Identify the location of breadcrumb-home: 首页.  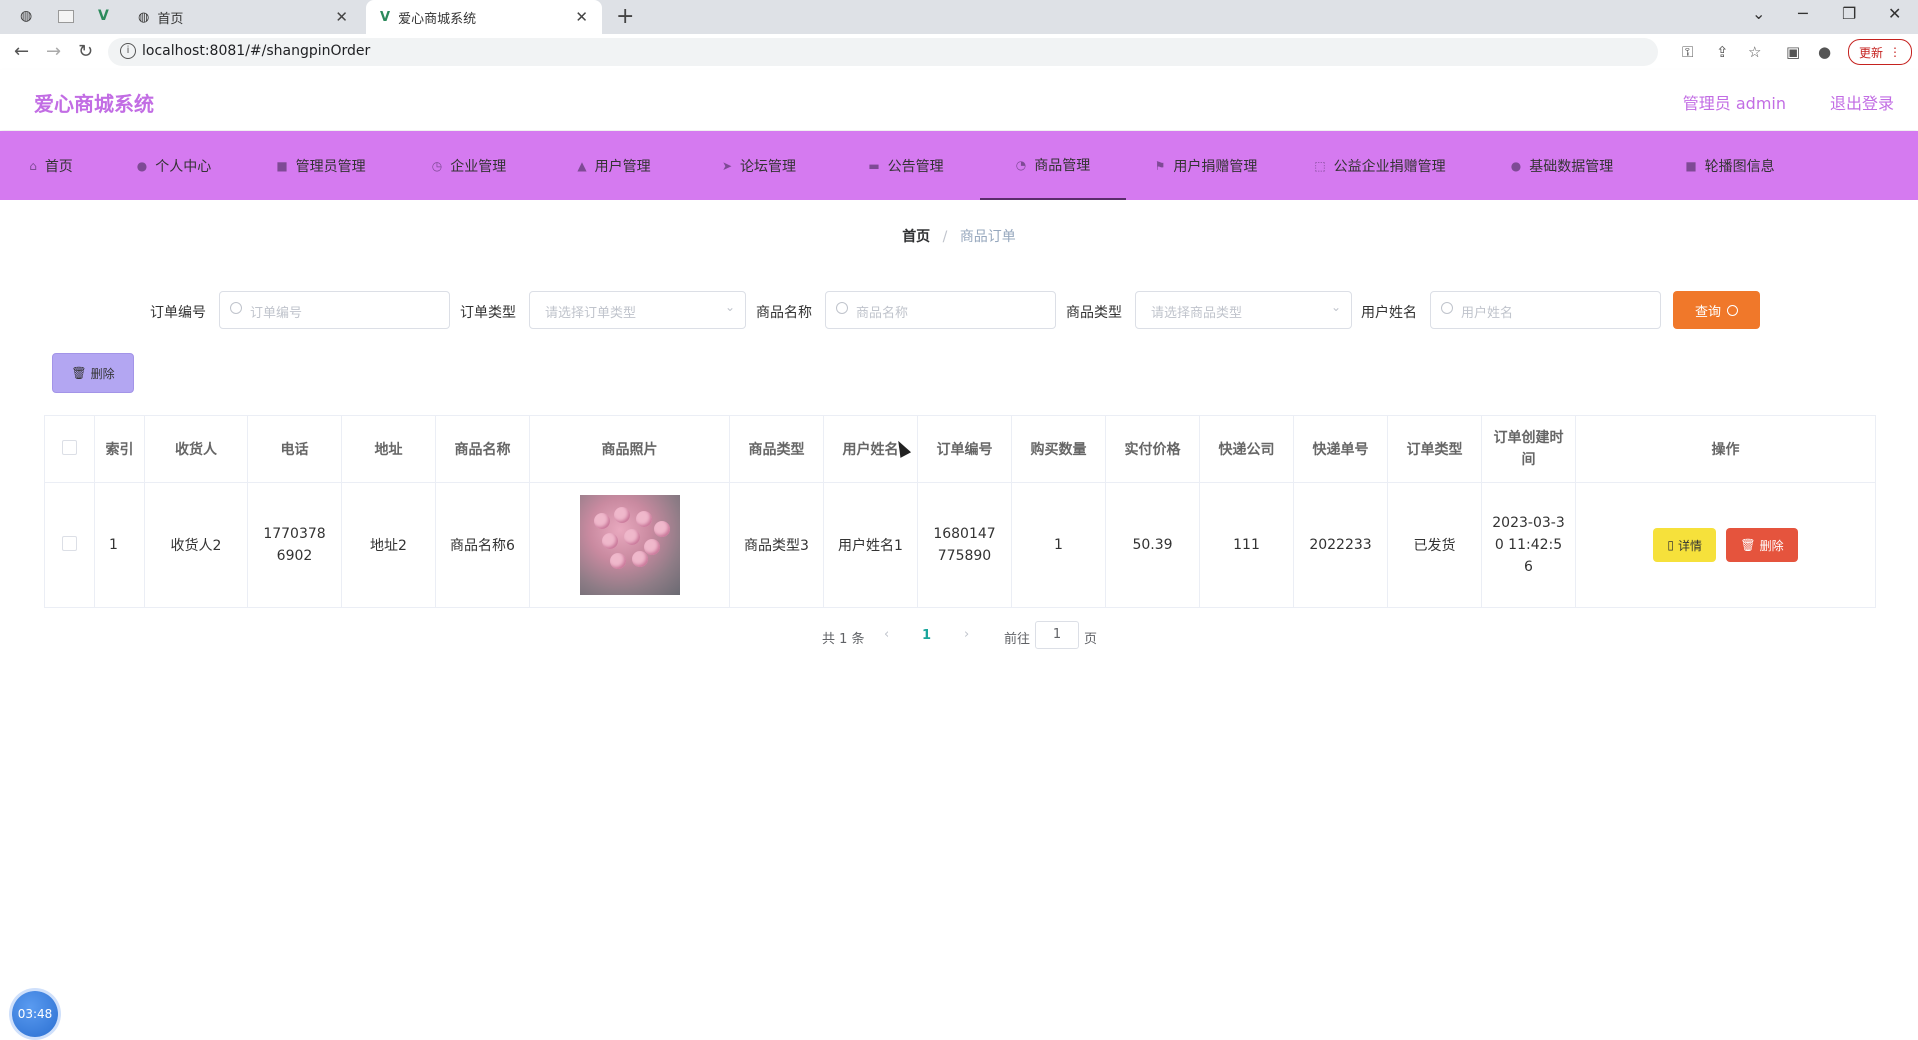
(916, 237).